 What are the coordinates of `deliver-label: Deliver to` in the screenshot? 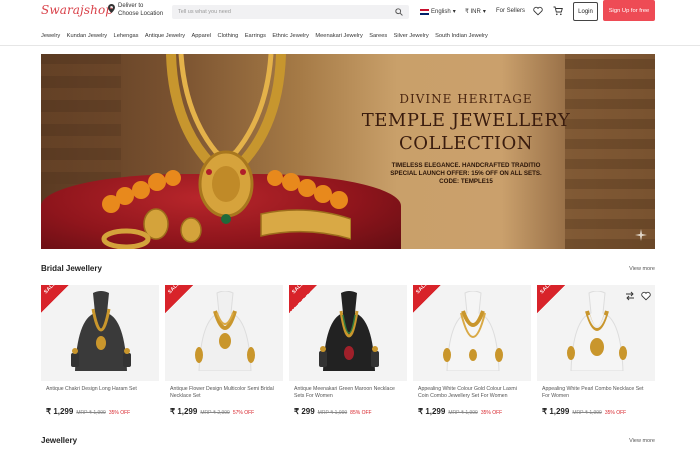 It's located at (131, 6).